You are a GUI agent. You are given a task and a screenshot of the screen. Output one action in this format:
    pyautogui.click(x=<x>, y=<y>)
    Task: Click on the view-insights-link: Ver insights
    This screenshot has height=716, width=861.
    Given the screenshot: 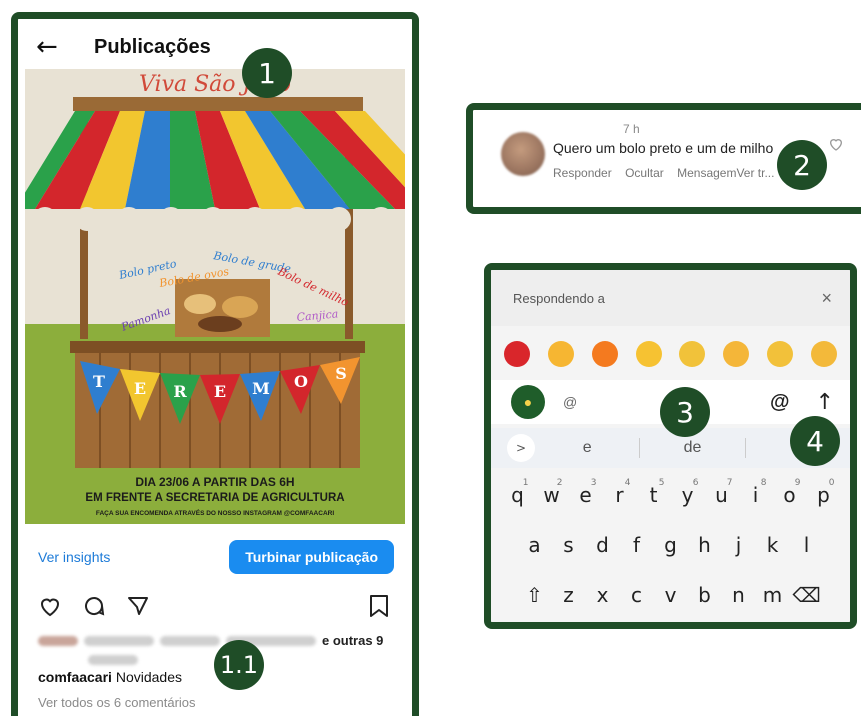 What is the action you would take?
    pyautogui.click(x=74, y=557)
    